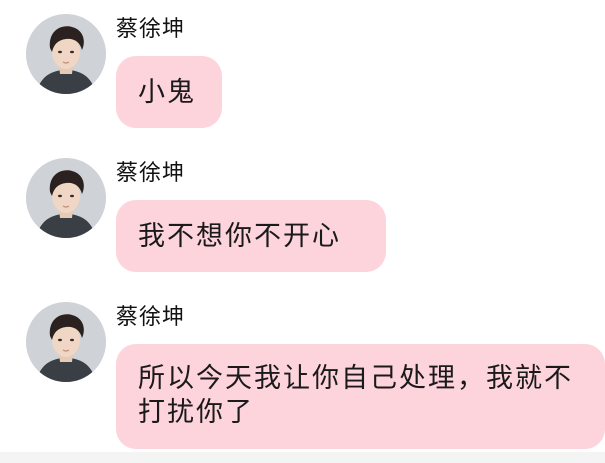 This screenshot has width=605, height=463. What do you see at coordinates (302, 457) in the screenshot?
I see `divider` at bounding box center [302, 457].